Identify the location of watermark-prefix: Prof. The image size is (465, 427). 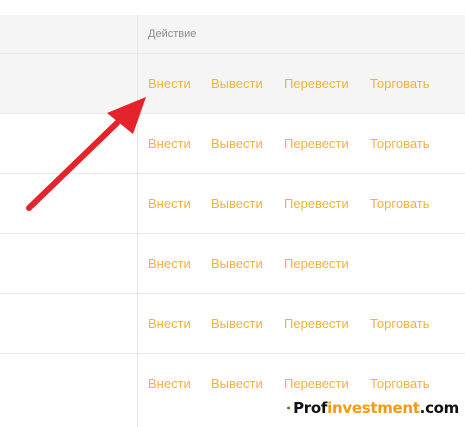
(310, 408).